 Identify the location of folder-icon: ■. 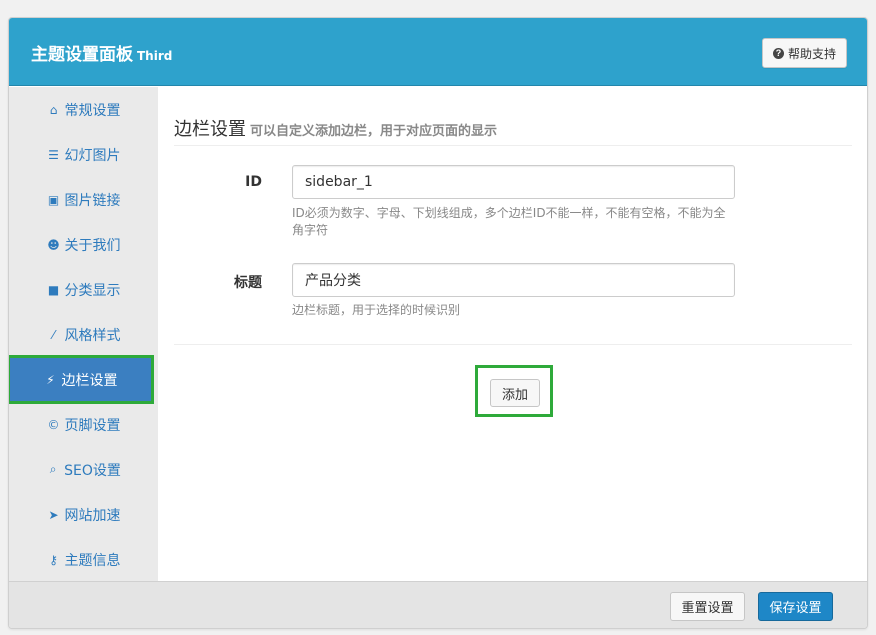
(53, 289).